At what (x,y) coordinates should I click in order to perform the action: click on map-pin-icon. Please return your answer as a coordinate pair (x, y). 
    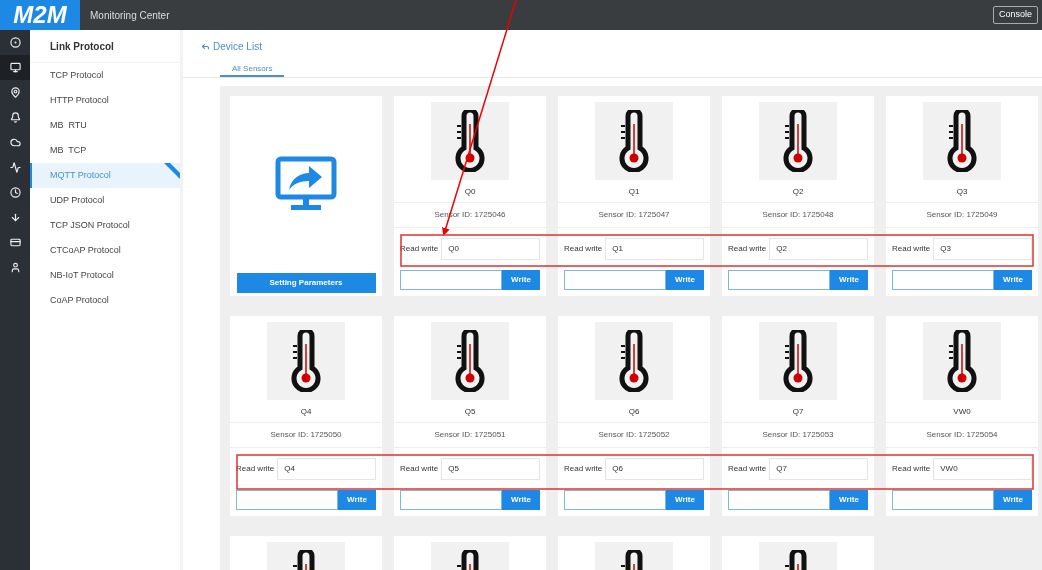
    Looking at the image, I should click on (15, 92).